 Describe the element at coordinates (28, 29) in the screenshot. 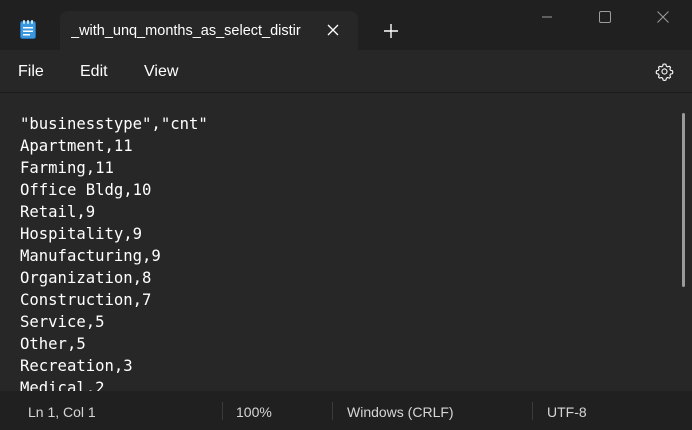

I see `notepad-icon` at that location.